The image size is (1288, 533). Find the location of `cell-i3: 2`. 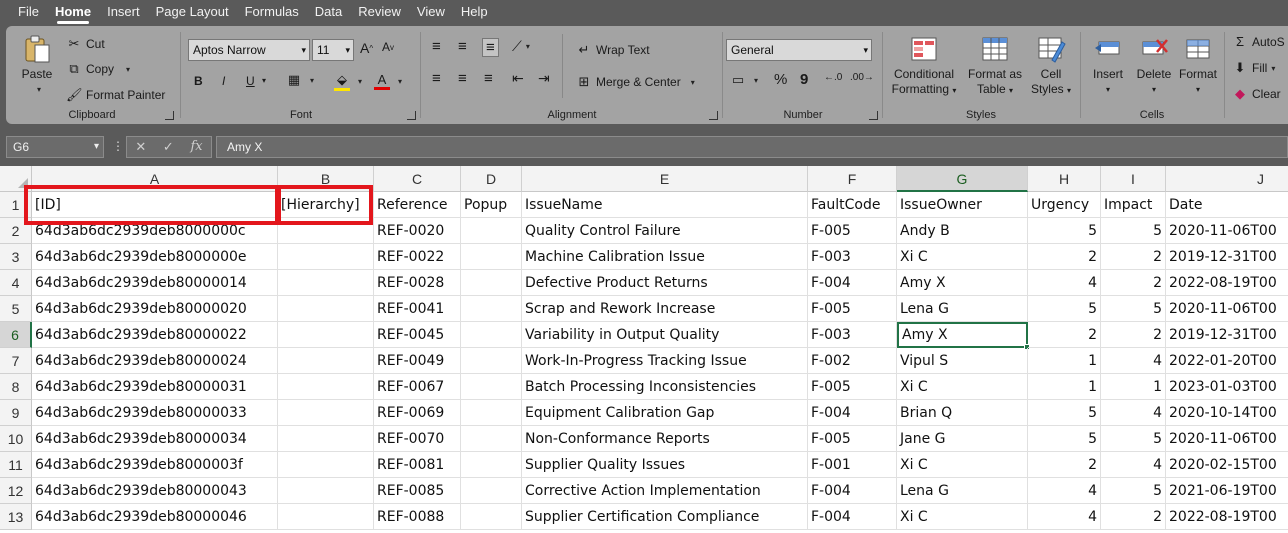

cell-i3: 2 is located at coordinates (1133, 257).